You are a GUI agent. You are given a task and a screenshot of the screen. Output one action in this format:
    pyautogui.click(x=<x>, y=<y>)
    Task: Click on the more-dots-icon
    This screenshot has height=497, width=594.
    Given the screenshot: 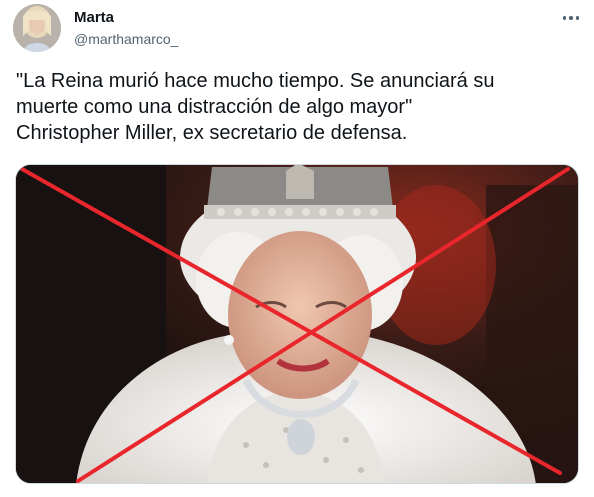 What is the action you would take?
    pyautogui.click(x=571, y=18)
    